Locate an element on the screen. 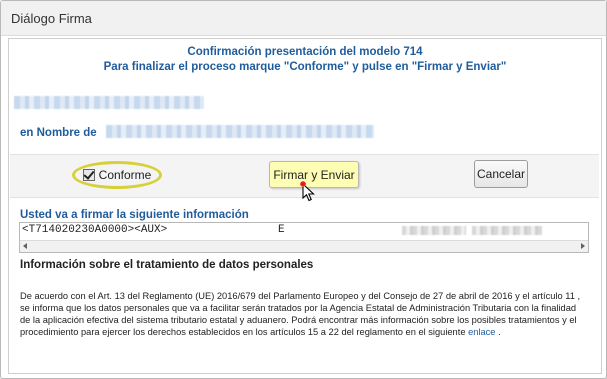 The width and height of the screenshot is (607, 379). redacted-taxpayer-id is located at coordinates (109, 102).